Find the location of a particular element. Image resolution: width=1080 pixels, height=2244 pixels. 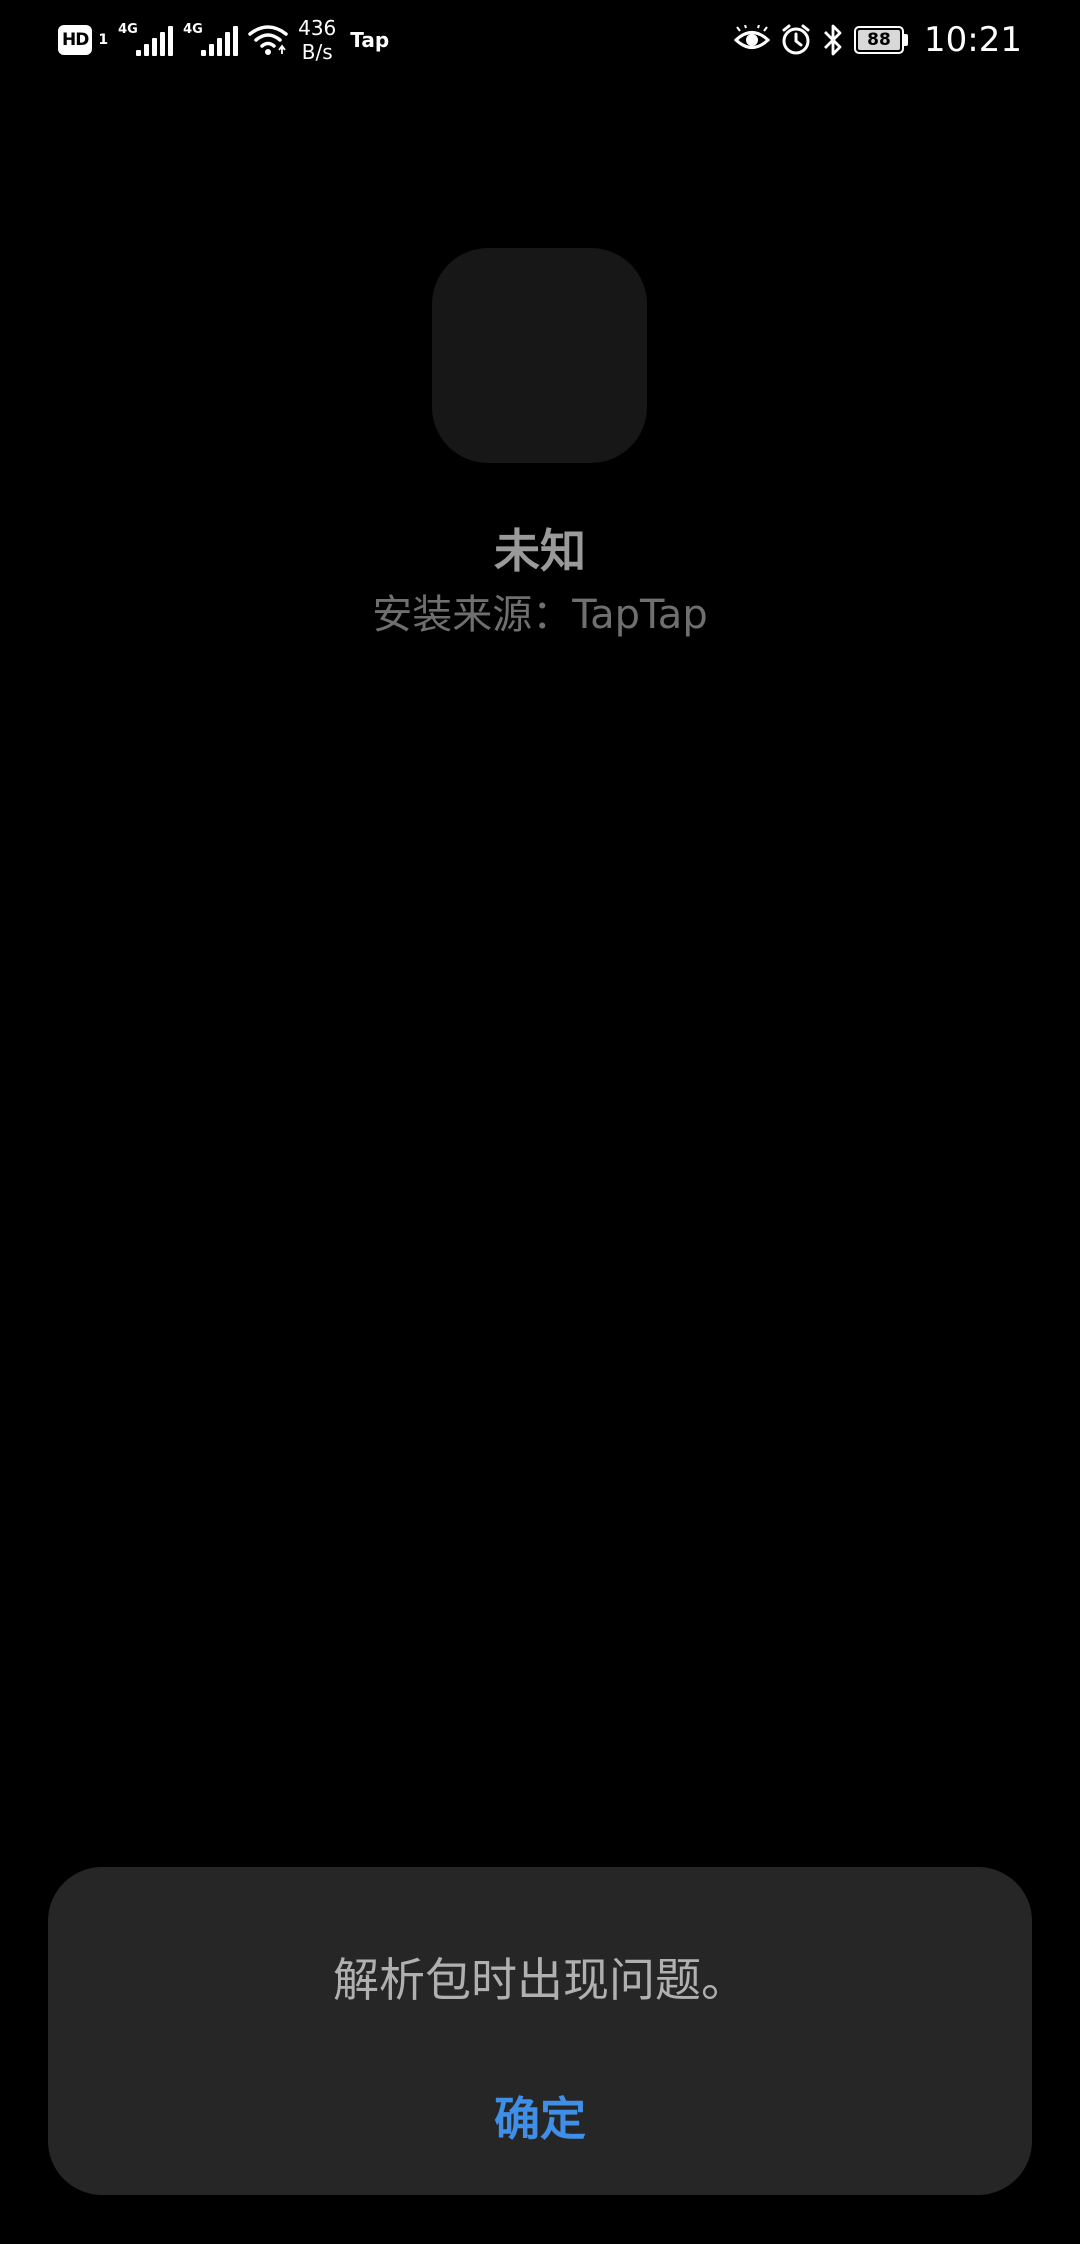

status-bar-right: 88 10:21 is located at coordinates (878, 40).